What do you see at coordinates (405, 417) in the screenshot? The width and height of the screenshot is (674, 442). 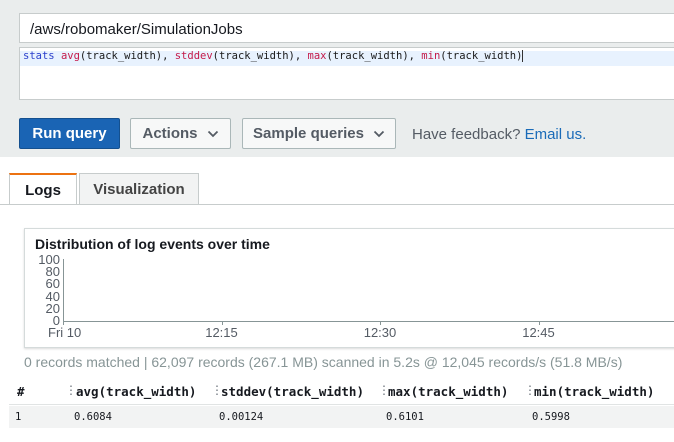 I see `table-cell: 0.6101` at bounding box center [405, 417].